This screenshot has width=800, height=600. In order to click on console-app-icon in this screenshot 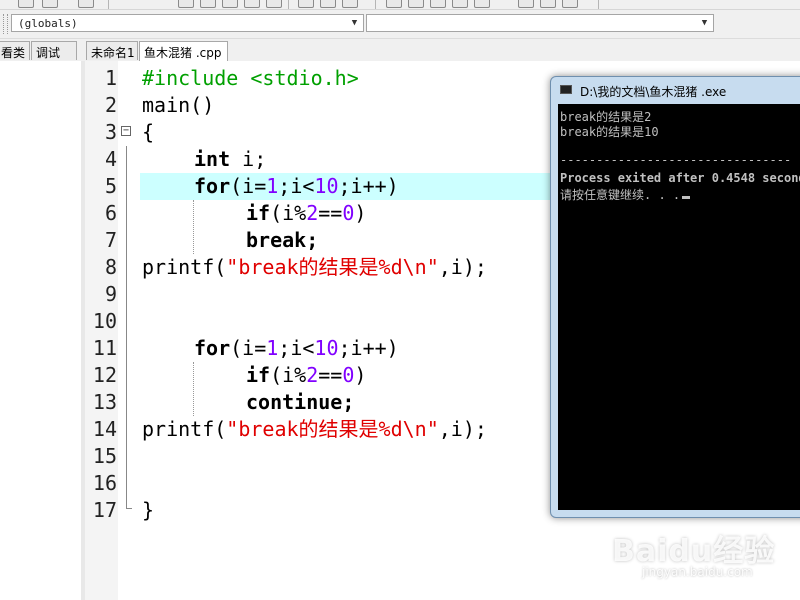, I will do `click(566, 89)`.